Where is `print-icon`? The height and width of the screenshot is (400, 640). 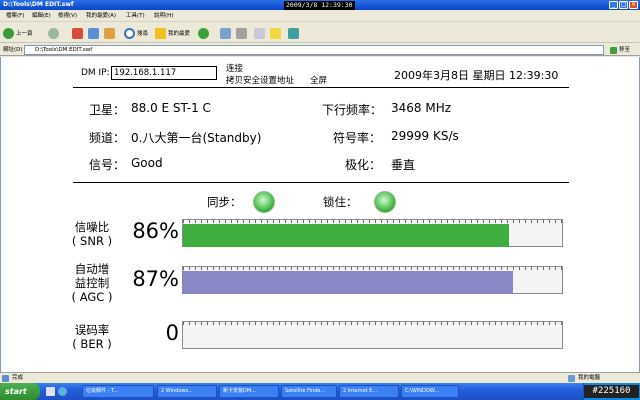
print-icon is located at coordinates (241, 33).